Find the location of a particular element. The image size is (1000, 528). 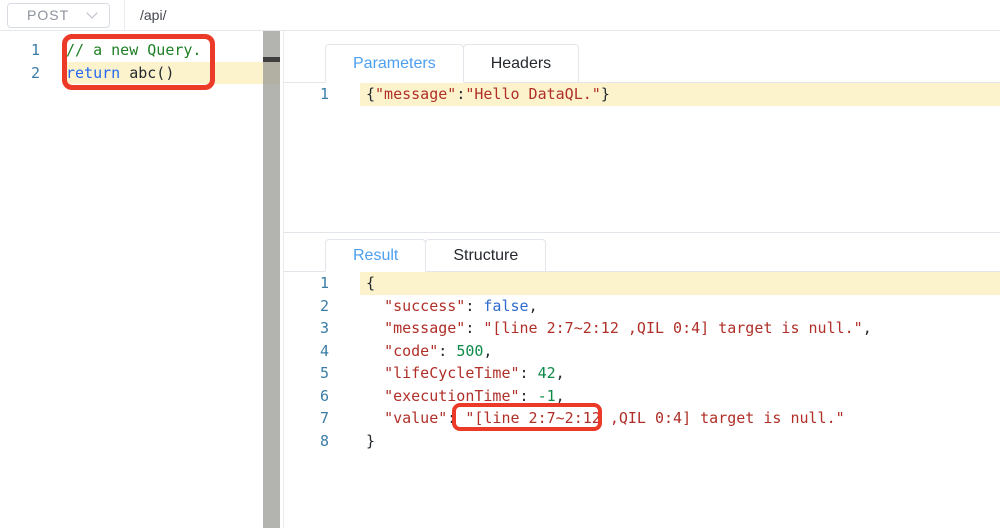

code-text: "success": false, is located at coordinates (461, 305).